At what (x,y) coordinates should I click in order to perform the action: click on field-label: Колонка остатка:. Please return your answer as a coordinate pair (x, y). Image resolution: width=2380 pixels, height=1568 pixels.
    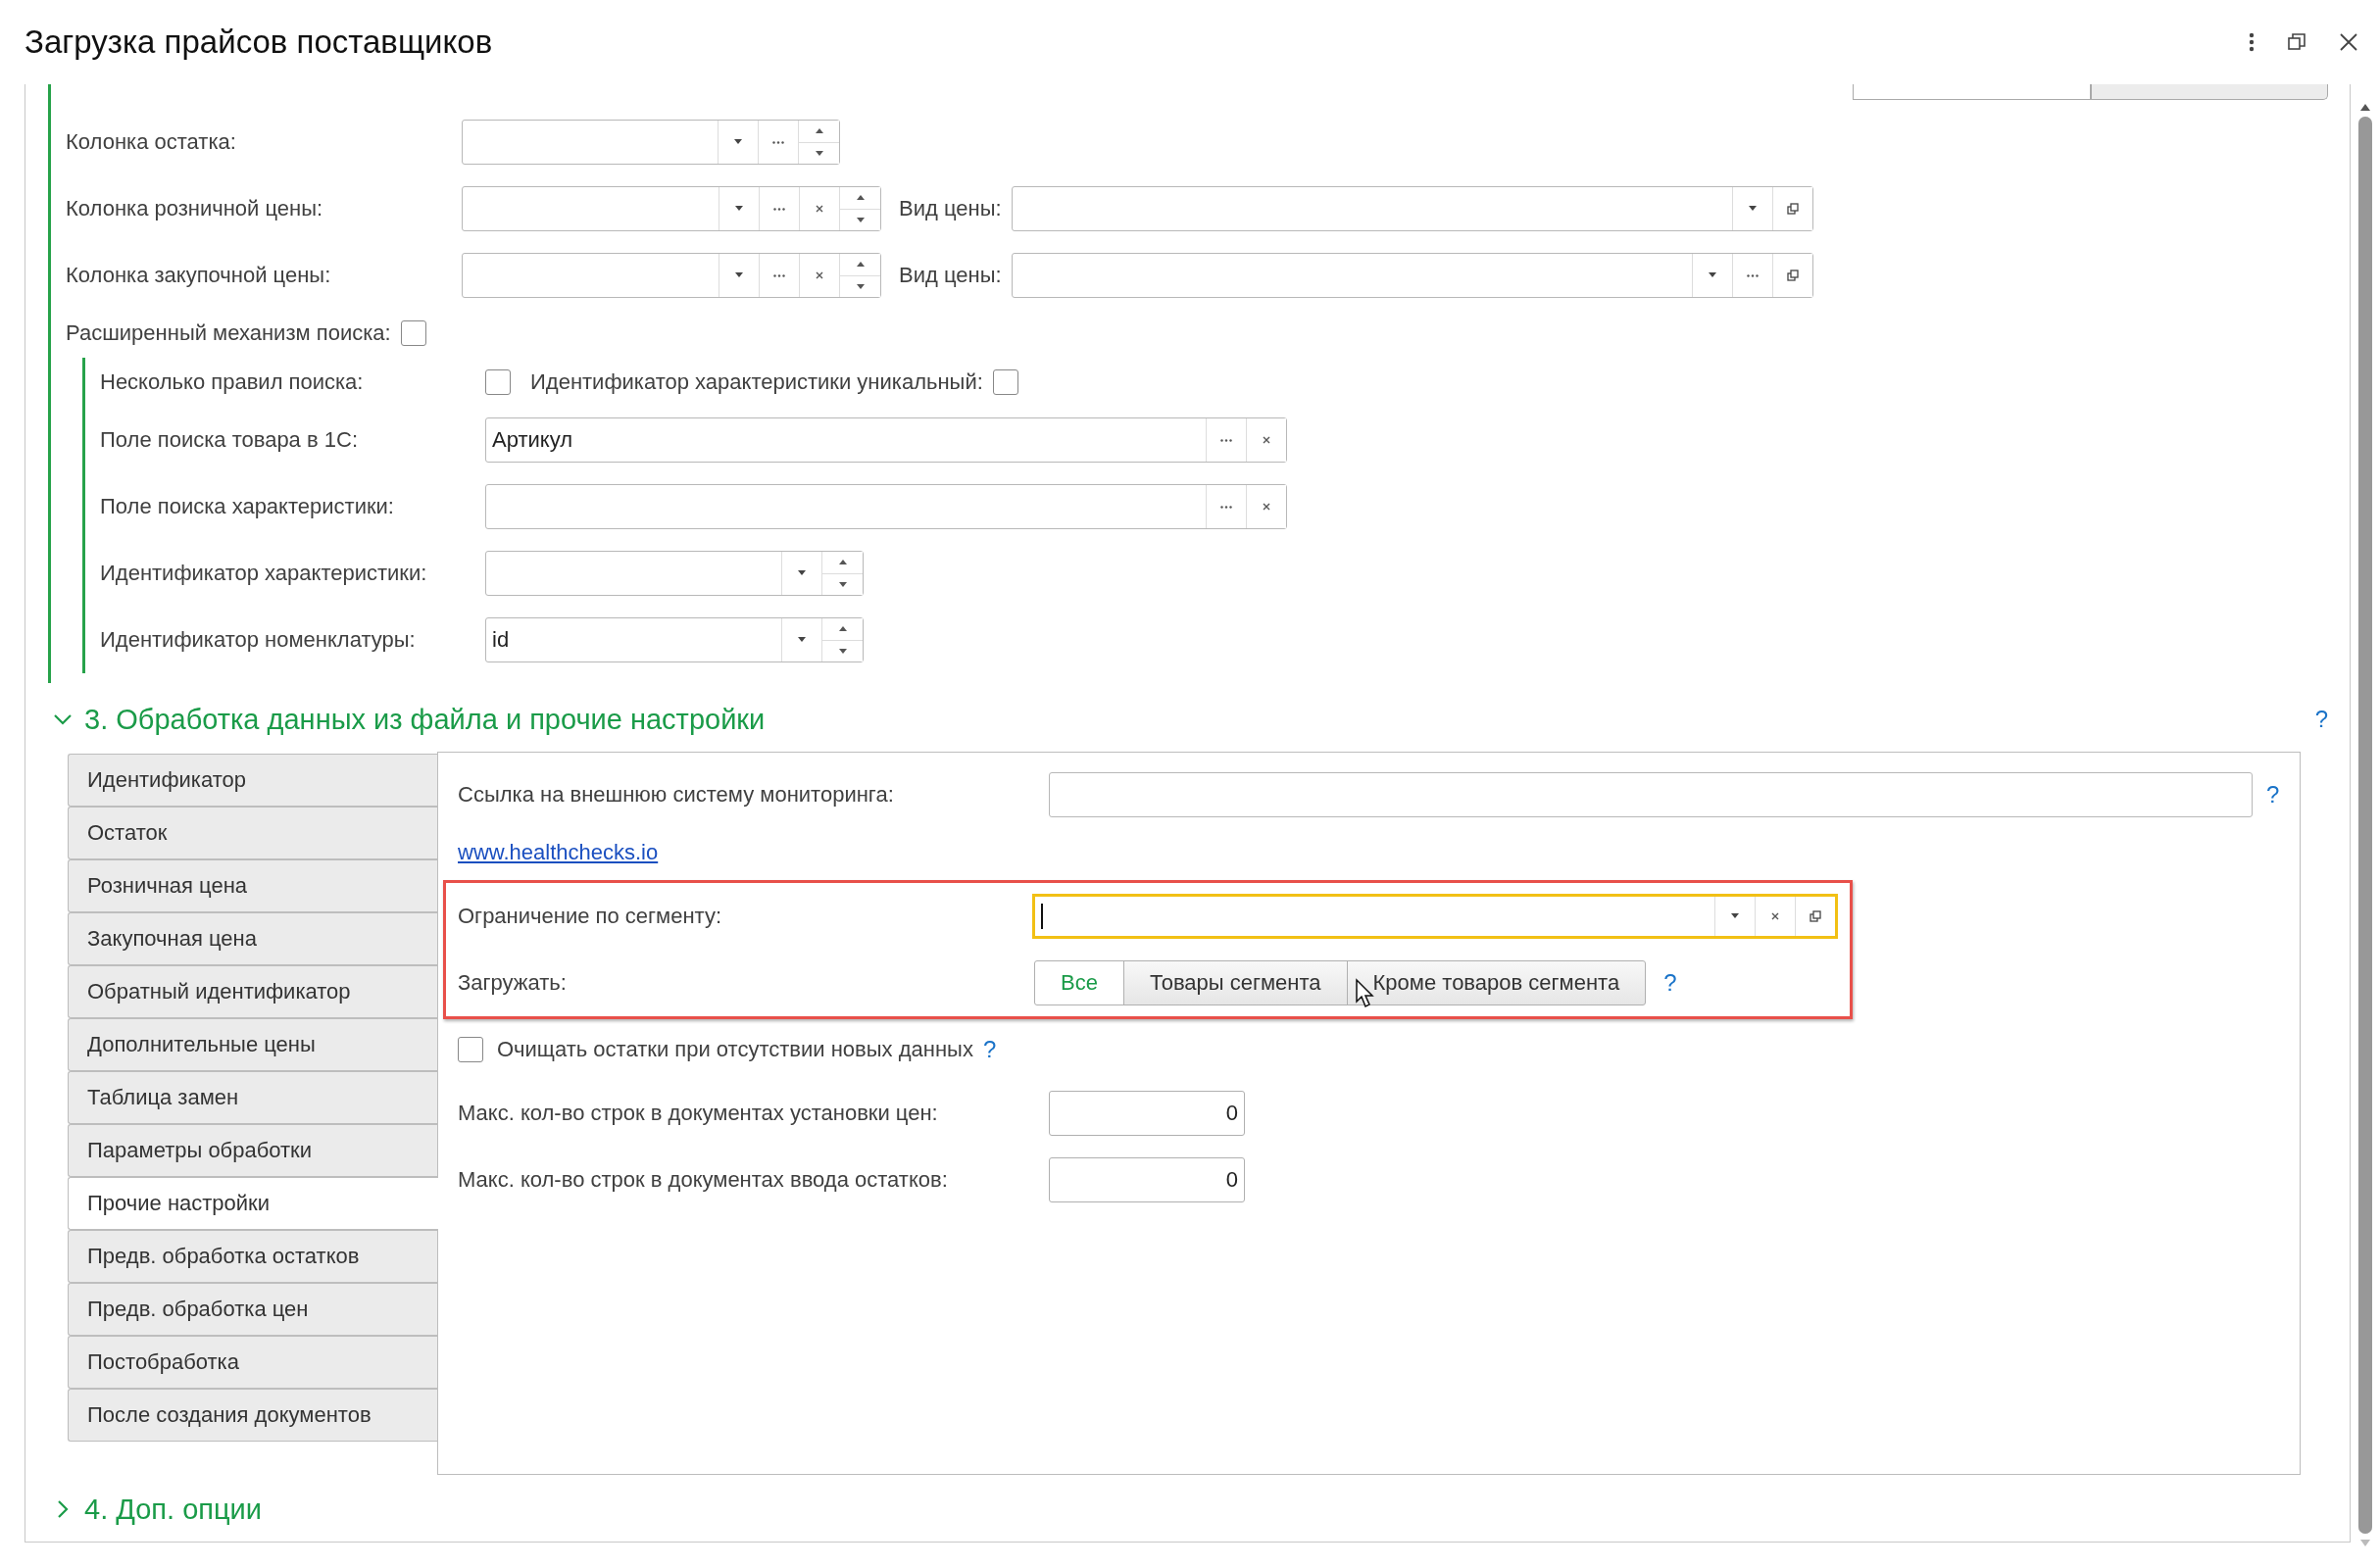
    Looking at the image, I should click on (151, 142).